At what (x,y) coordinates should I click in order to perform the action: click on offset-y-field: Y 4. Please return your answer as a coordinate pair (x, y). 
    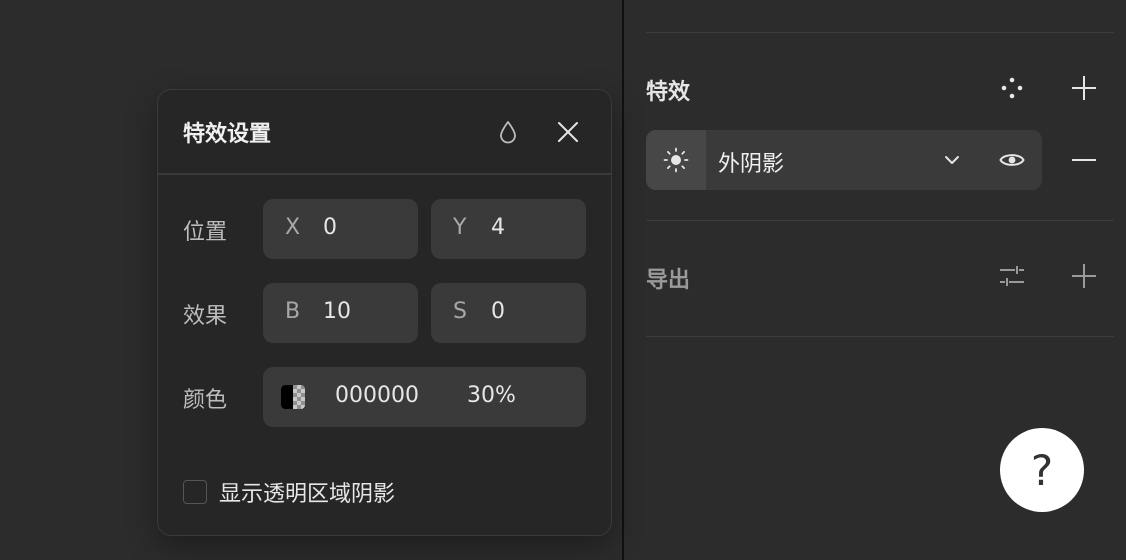
    Looking at the image, I should click on (508, 229).